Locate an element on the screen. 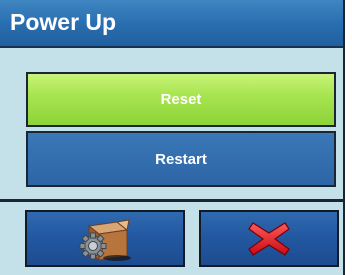 Image resolution: width=352 pixels, height=275 pixels. dialog-title: Power Up is located at coordinates (63, 22).